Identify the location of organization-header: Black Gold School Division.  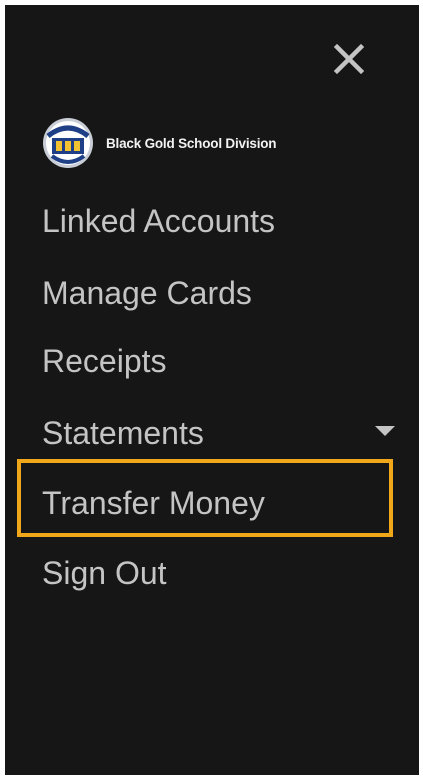
(159, 143).